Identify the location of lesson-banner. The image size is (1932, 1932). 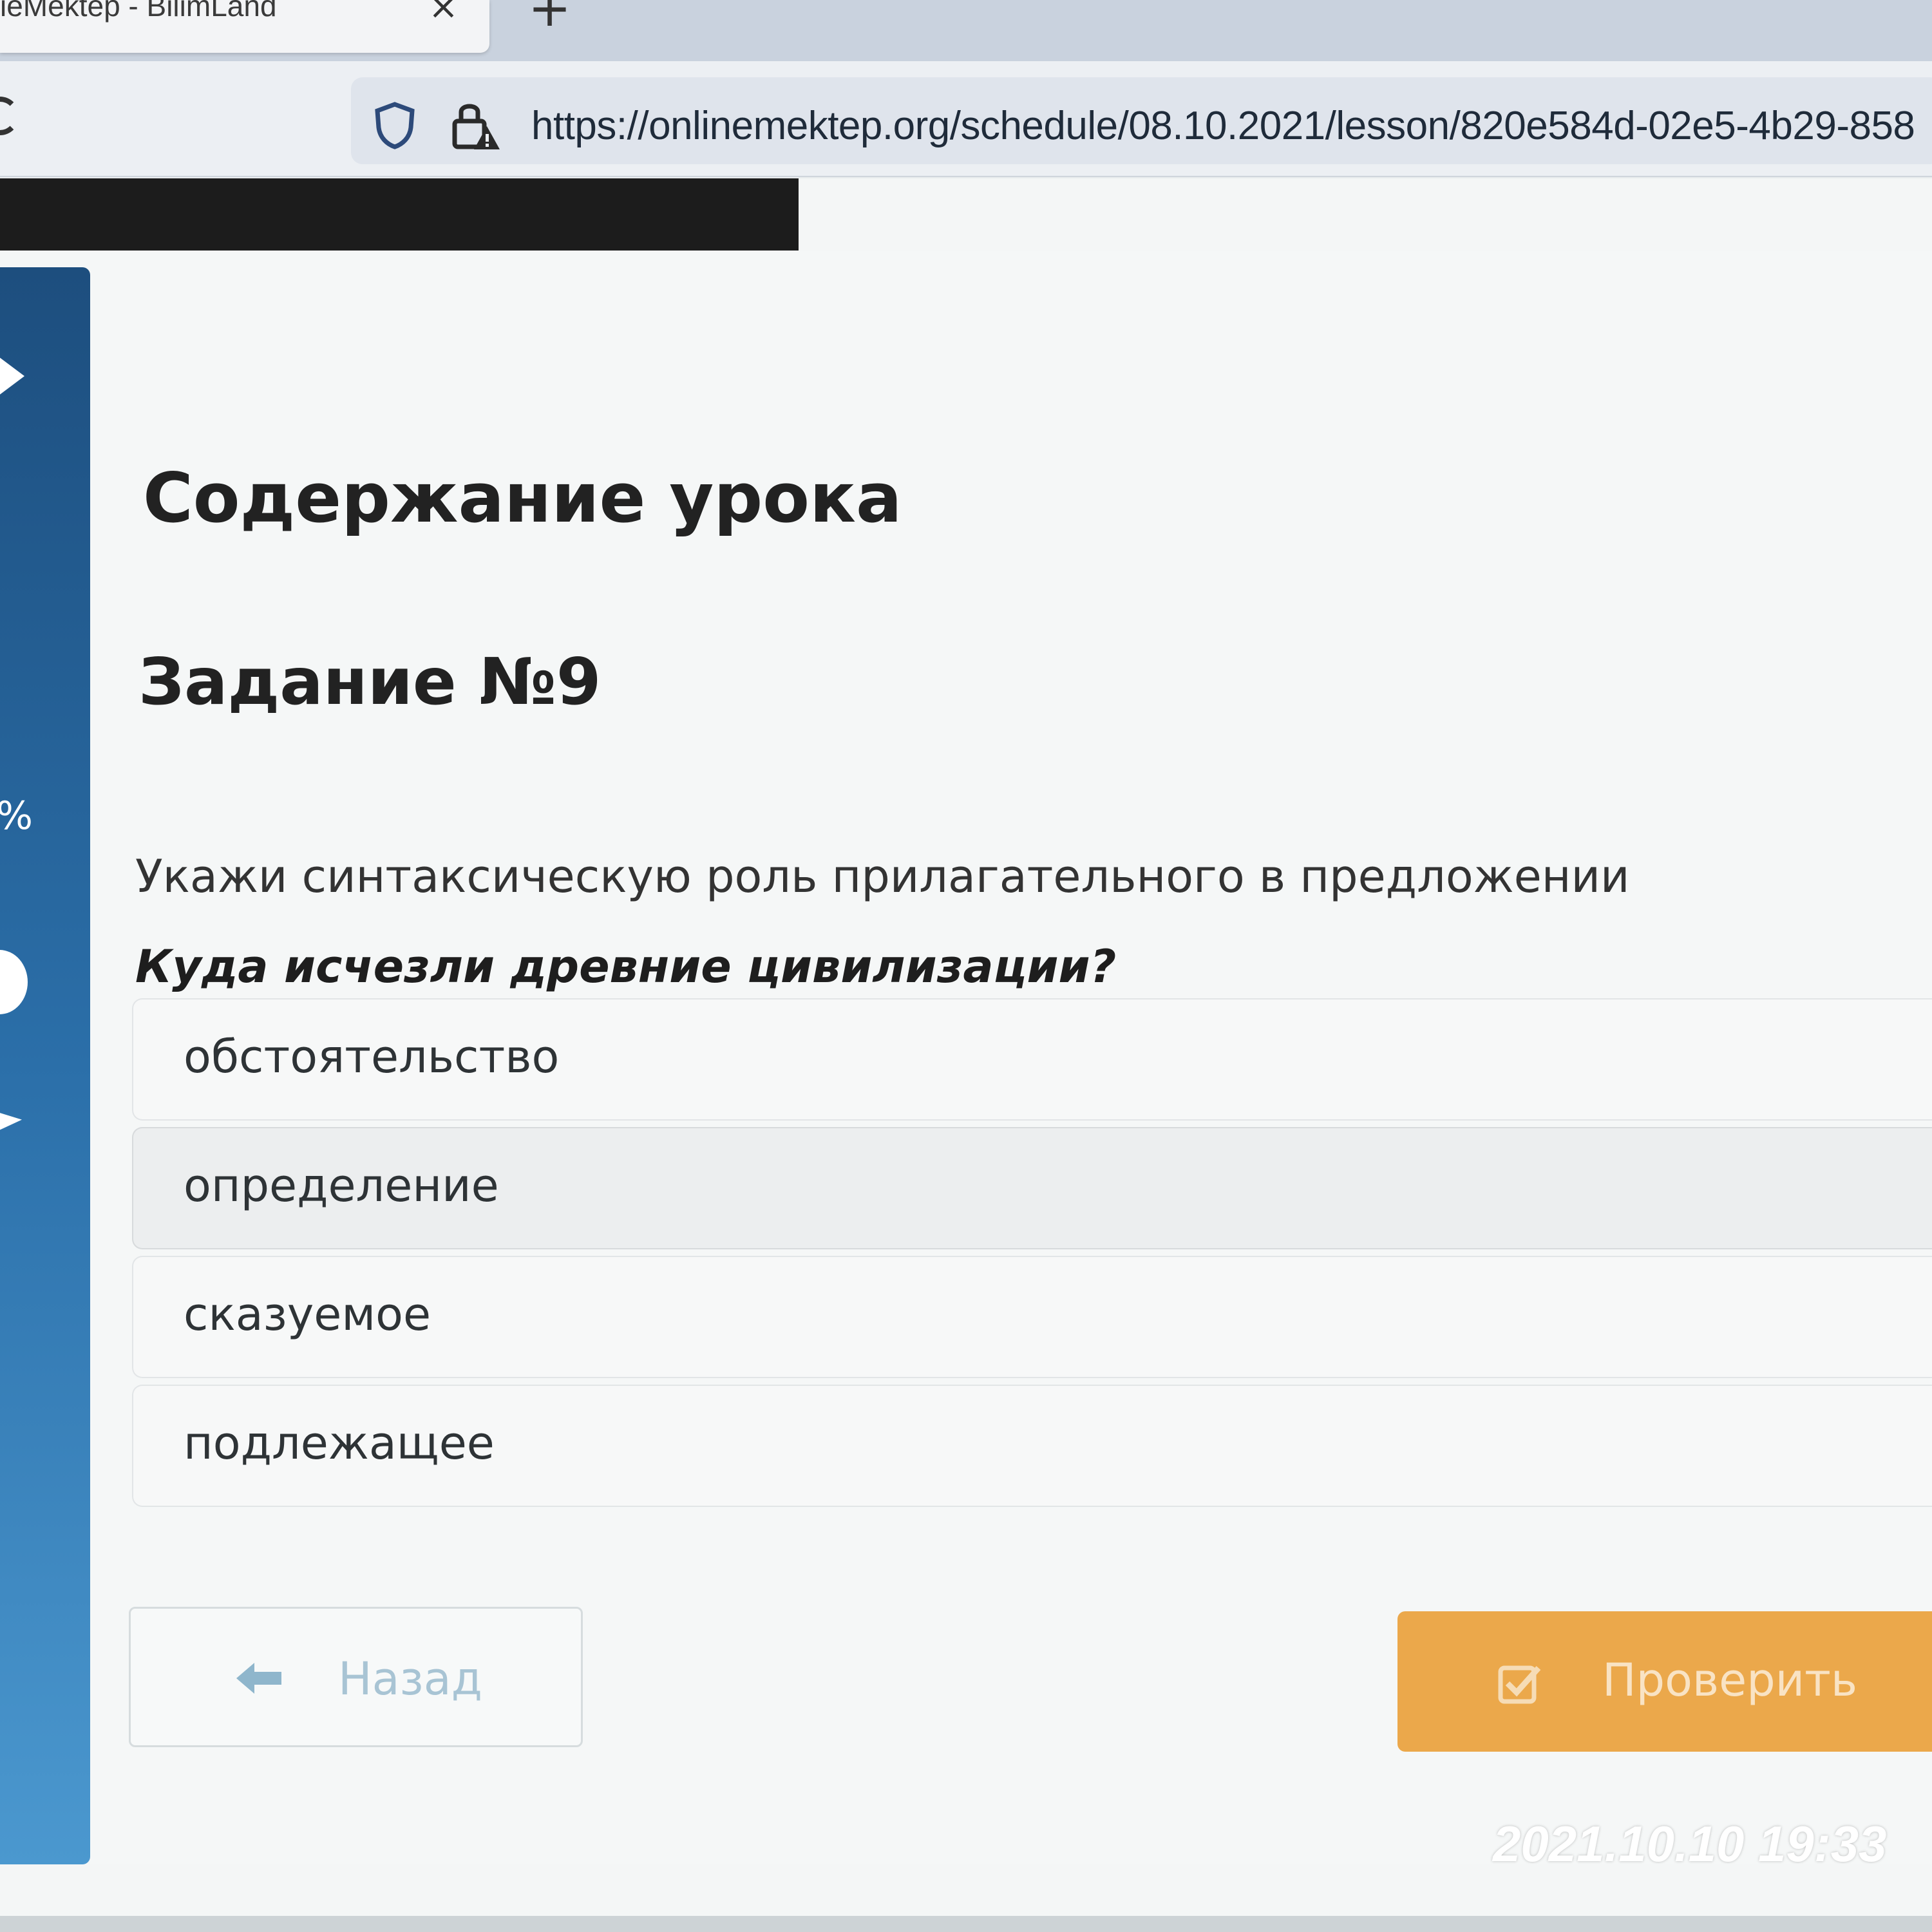
(399, 215).